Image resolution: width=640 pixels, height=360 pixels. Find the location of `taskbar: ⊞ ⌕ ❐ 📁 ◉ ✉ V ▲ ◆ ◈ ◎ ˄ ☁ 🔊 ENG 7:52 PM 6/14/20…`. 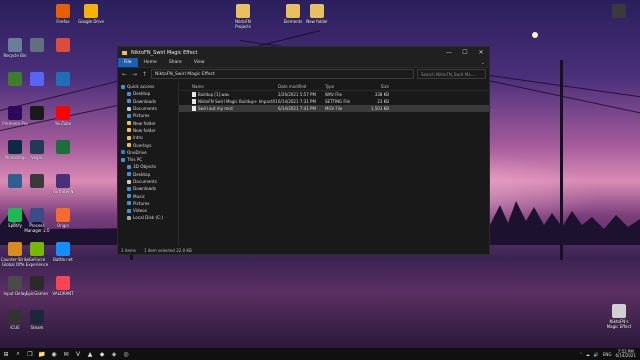

taskbar: ⊞ ⌕ ❐ 📁 ◉ ✉ V ▲ ◆ ◈ ◎ ˄ ☁ 🔊 ENG 7:52 PM 6/14/20… is located at coordinates (320, 354).